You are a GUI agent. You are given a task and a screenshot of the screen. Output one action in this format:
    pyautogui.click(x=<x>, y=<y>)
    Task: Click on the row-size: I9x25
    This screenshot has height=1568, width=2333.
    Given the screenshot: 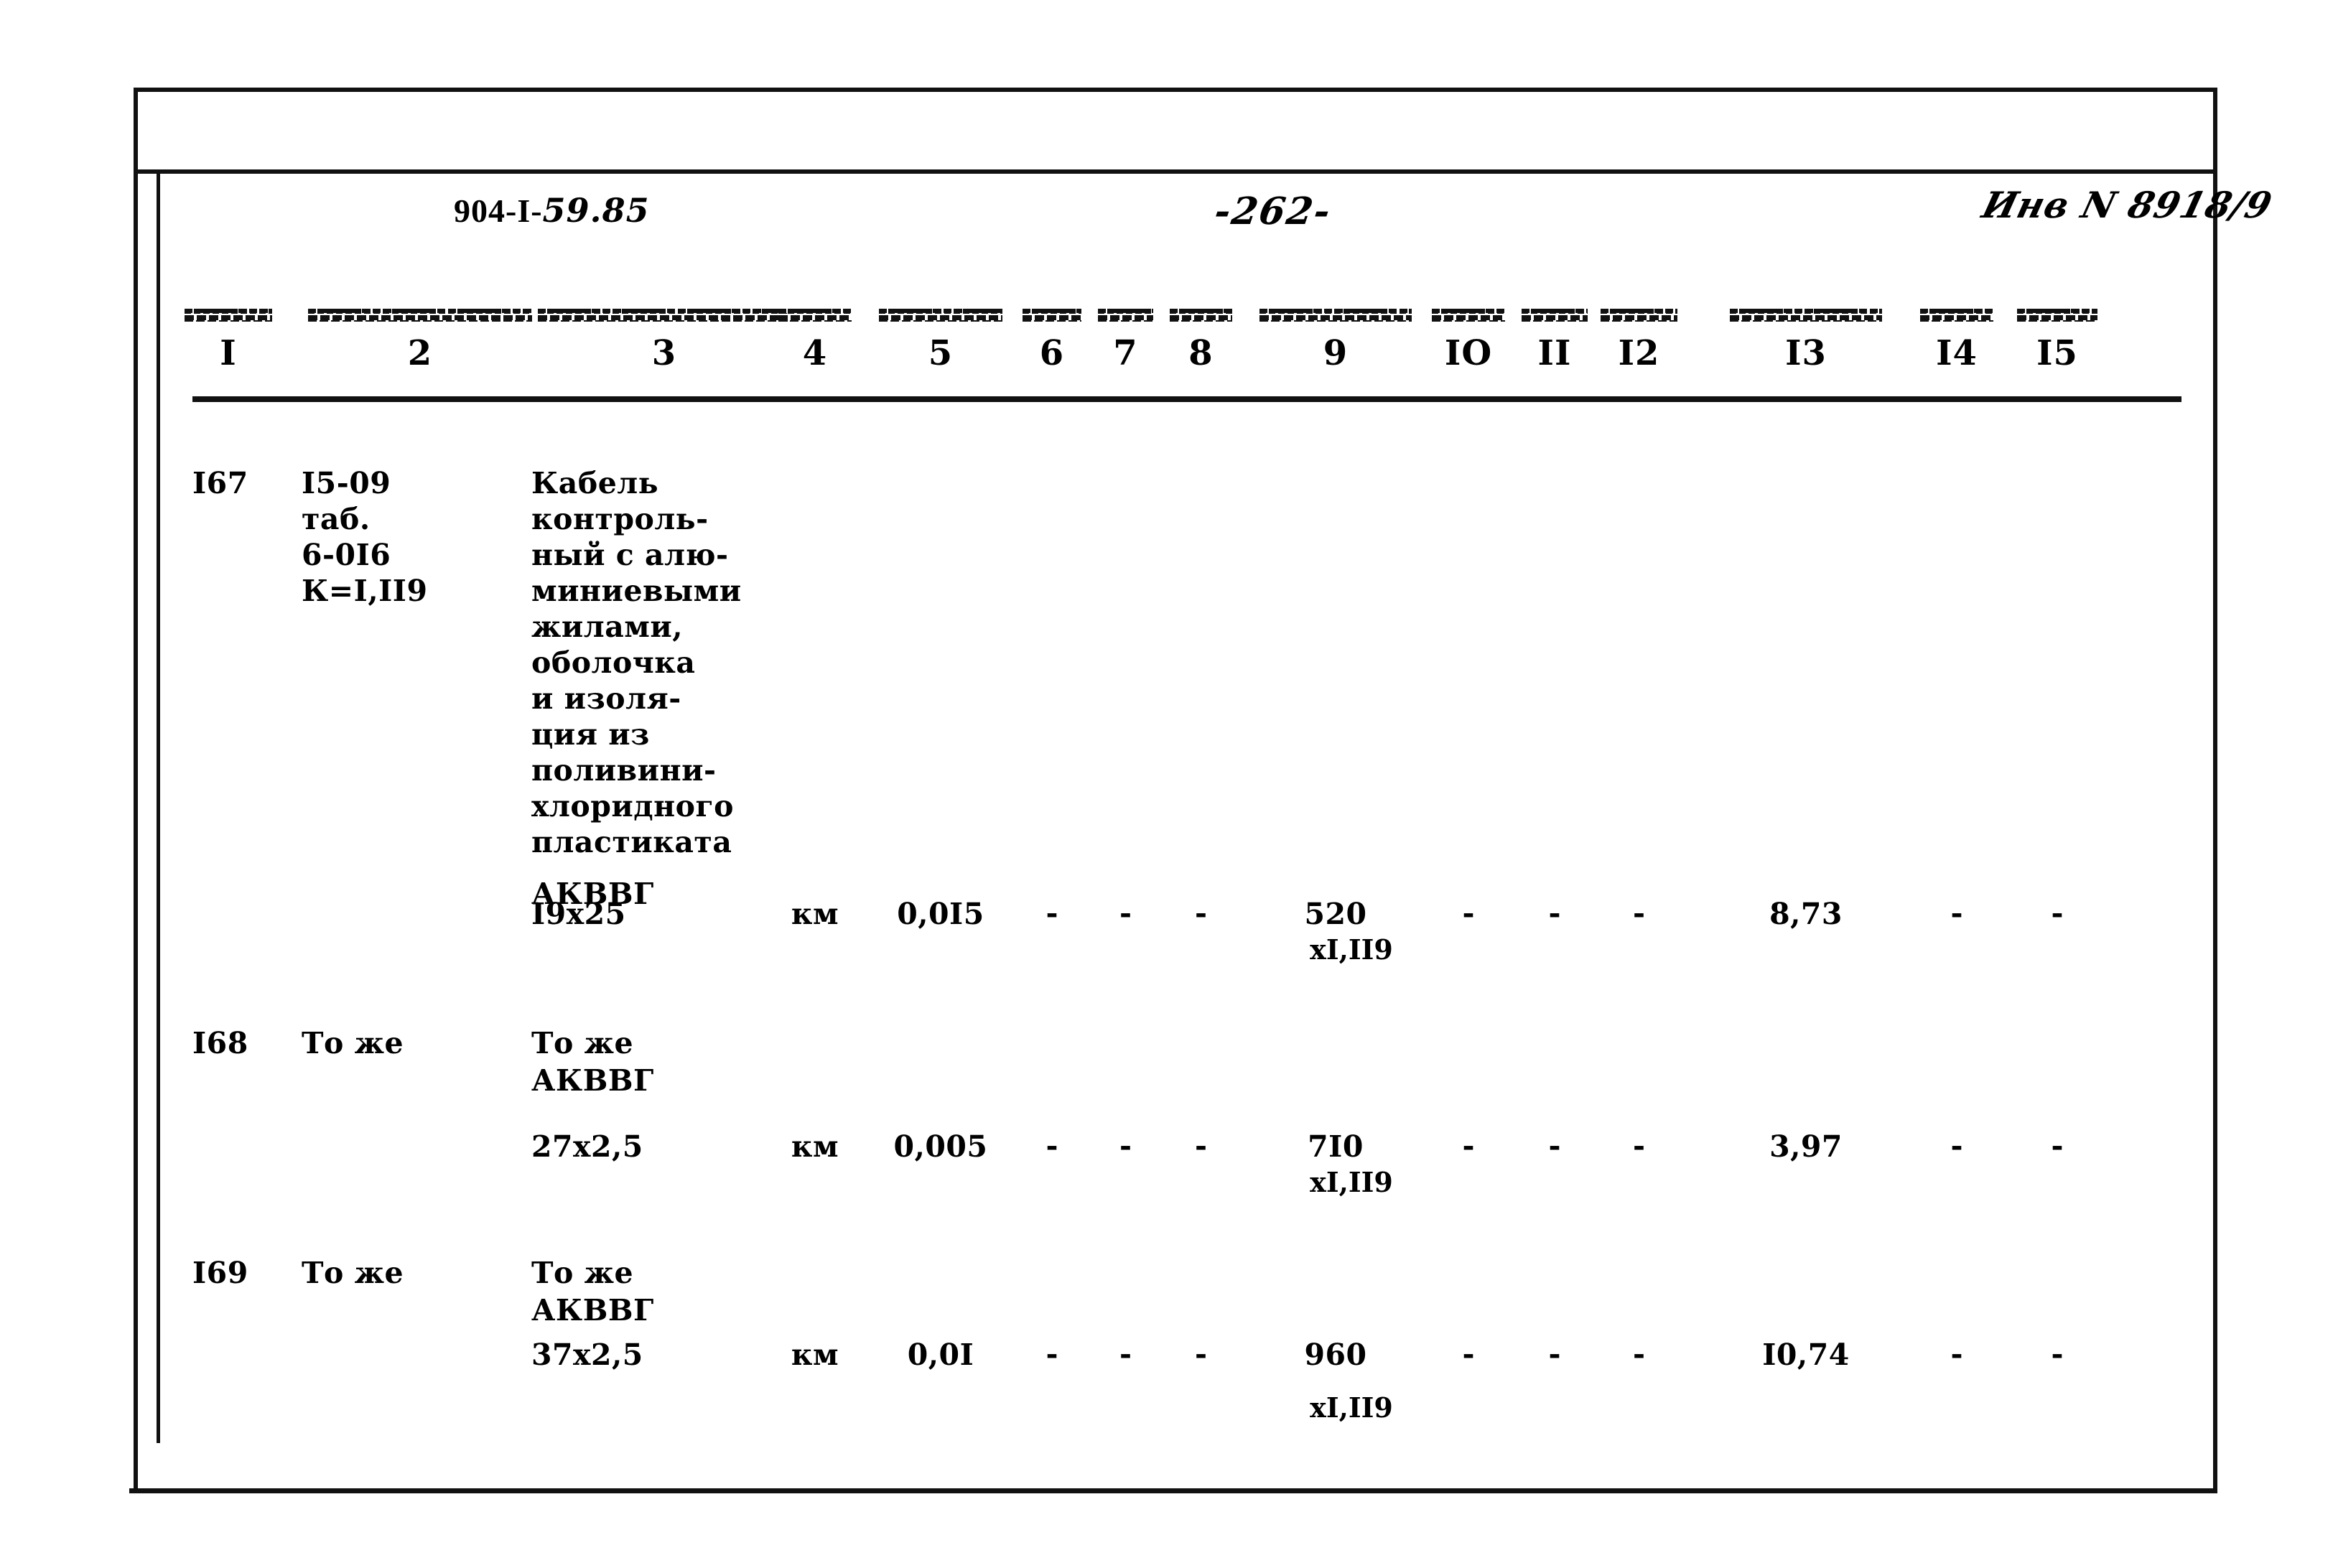 What is the action you would take?
    pyautogui.click(x=579, y=914)
    